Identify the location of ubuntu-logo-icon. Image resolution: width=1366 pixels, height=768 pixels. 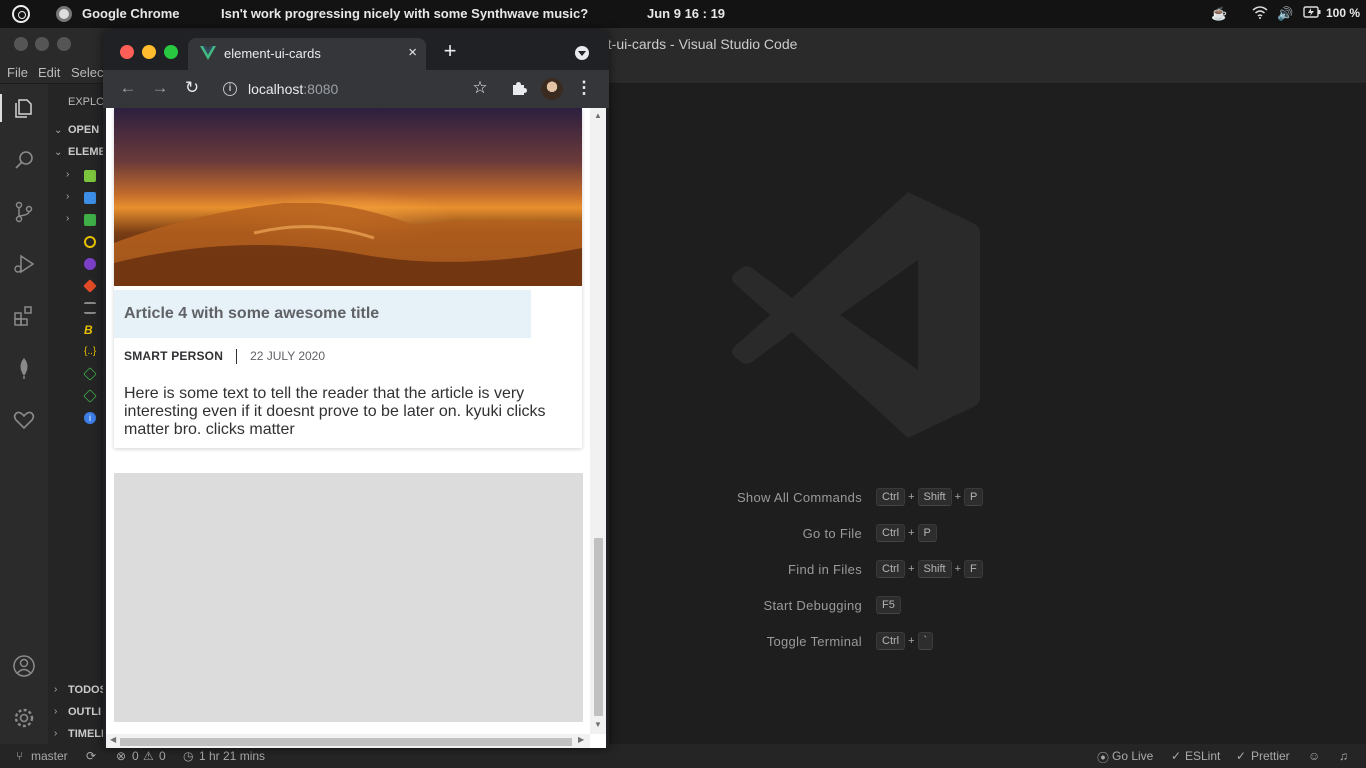
(21, 14).